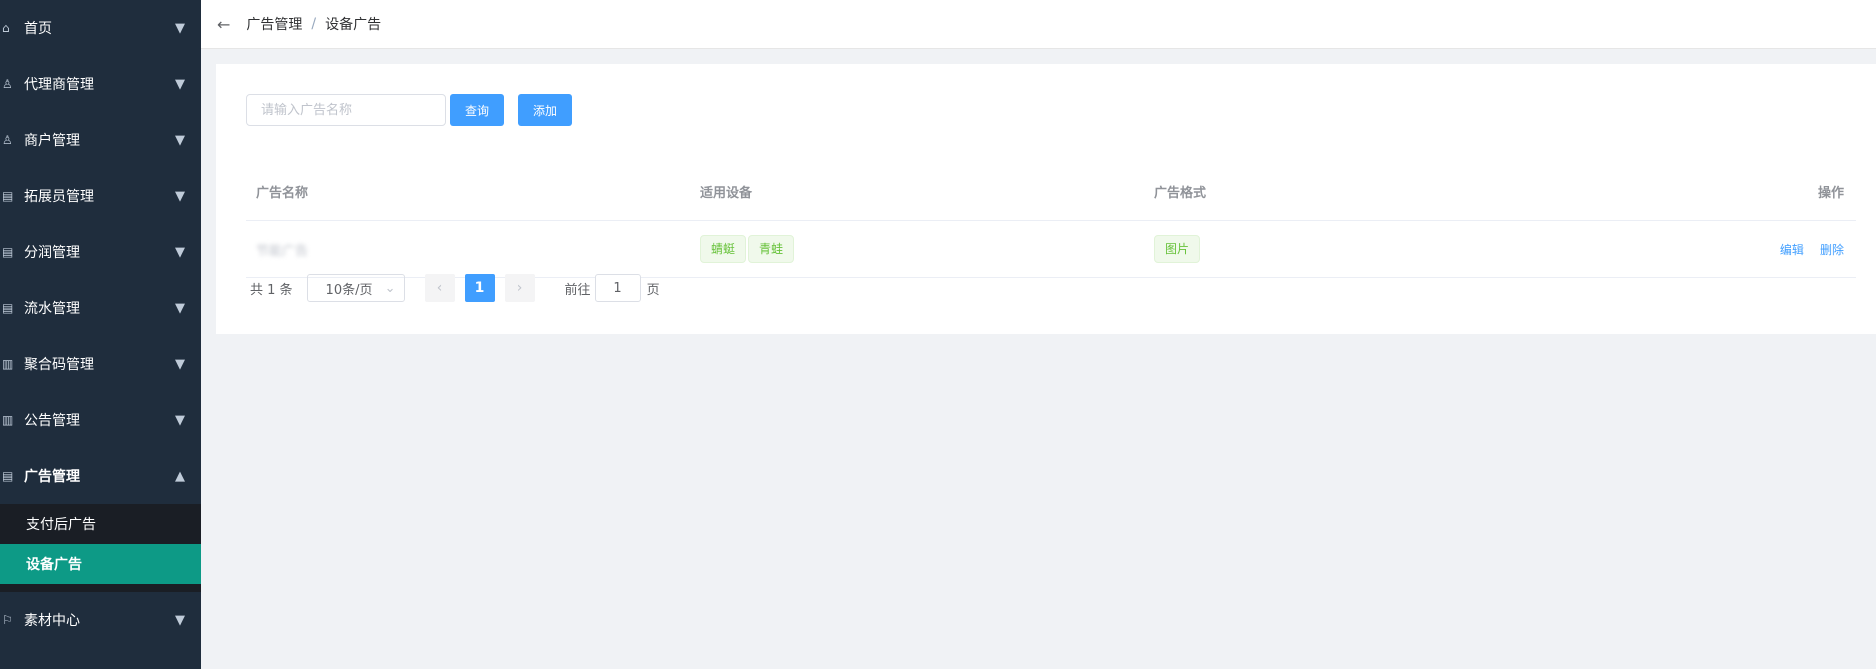 The height and width of the screenshot is (669, 1876). I want to click on search-row: 查询 添加, so click(409, 110).